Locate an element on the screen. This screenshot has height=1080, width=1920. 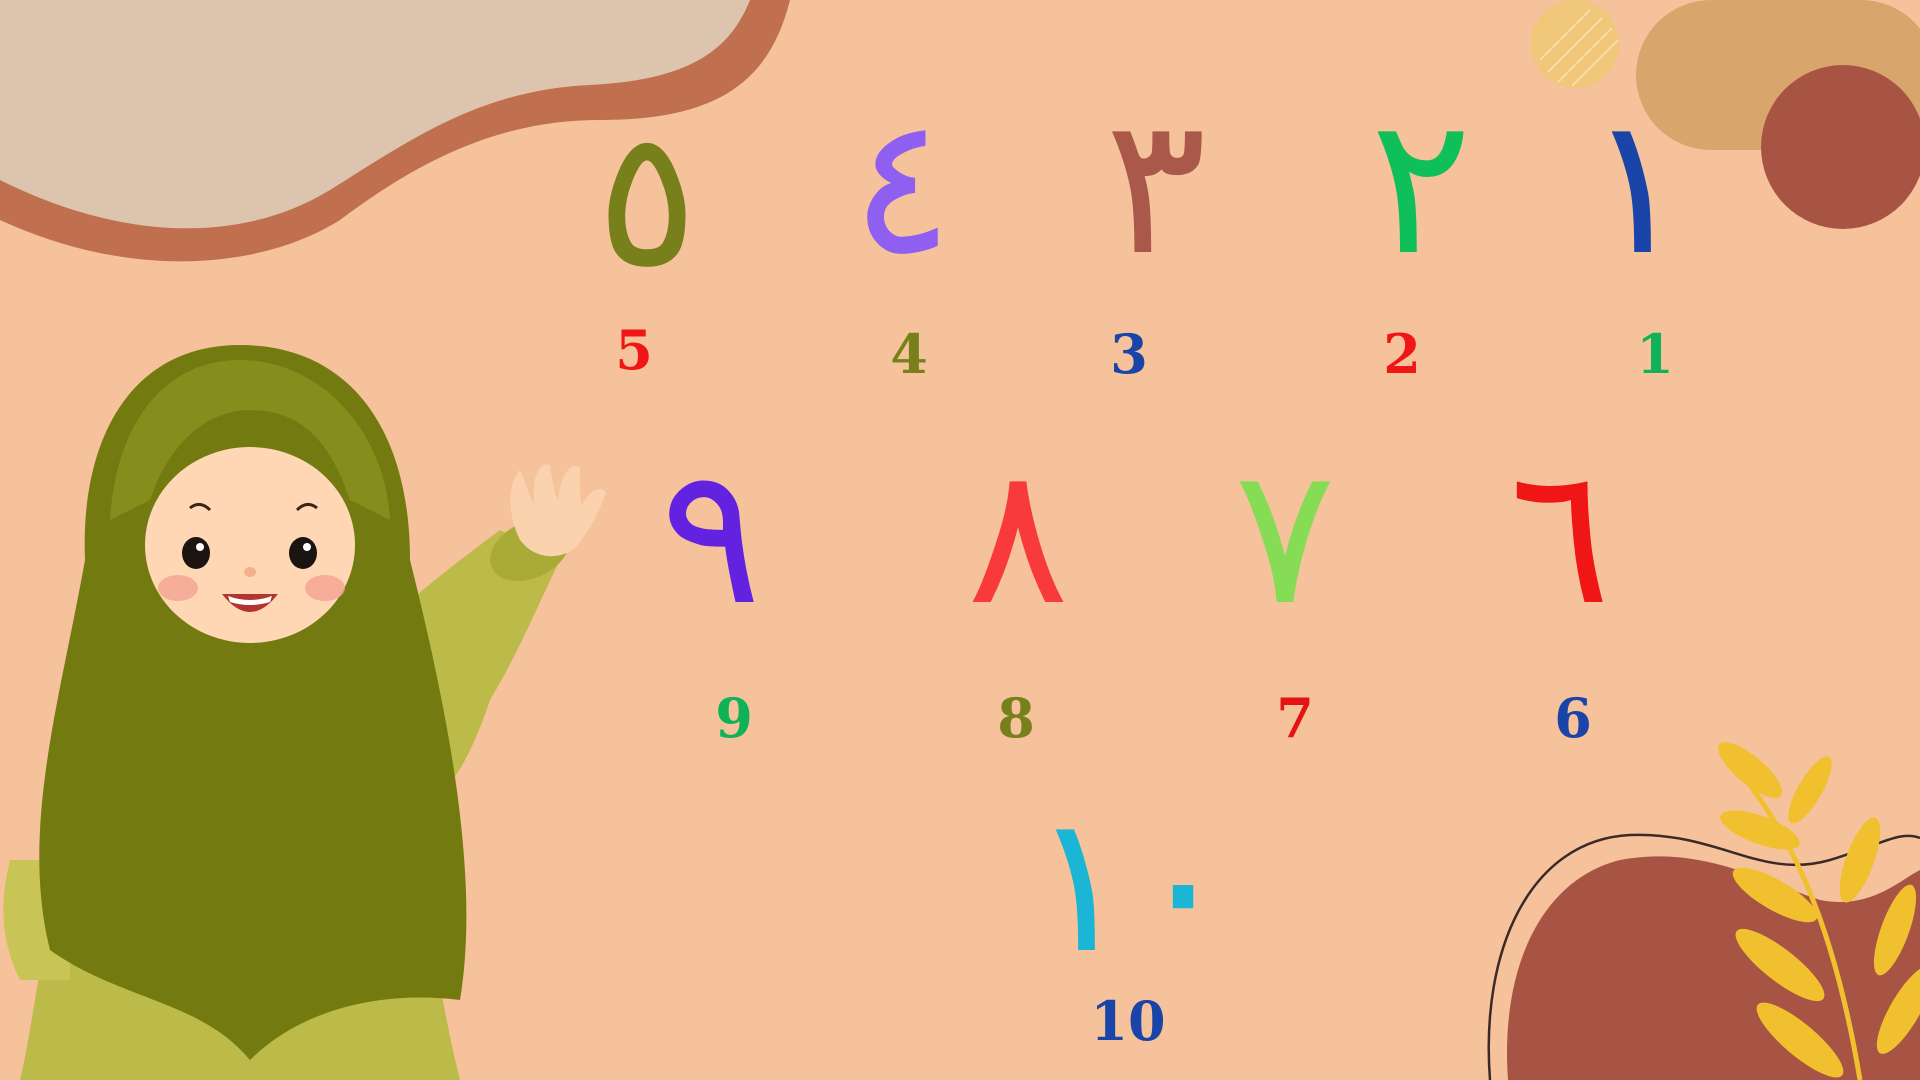
arabic-numeral-10: ١٠ is located at coordinates (1132, 884).